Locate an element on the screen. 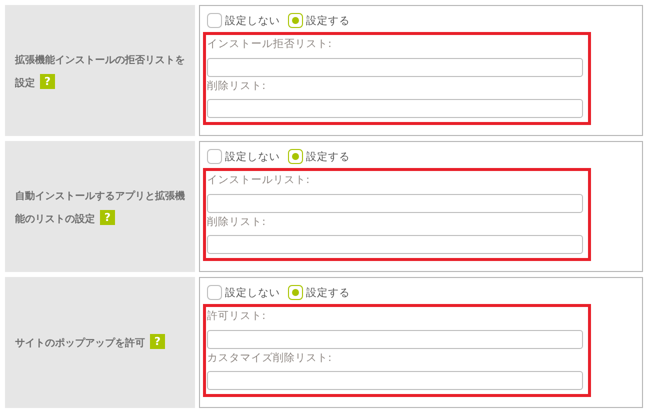 The width and height of the screenshot is (648, 409). setting-title: 自動インストールするアプリと拡張機能のリストの設定 ? is located at coordinates (100, 208).